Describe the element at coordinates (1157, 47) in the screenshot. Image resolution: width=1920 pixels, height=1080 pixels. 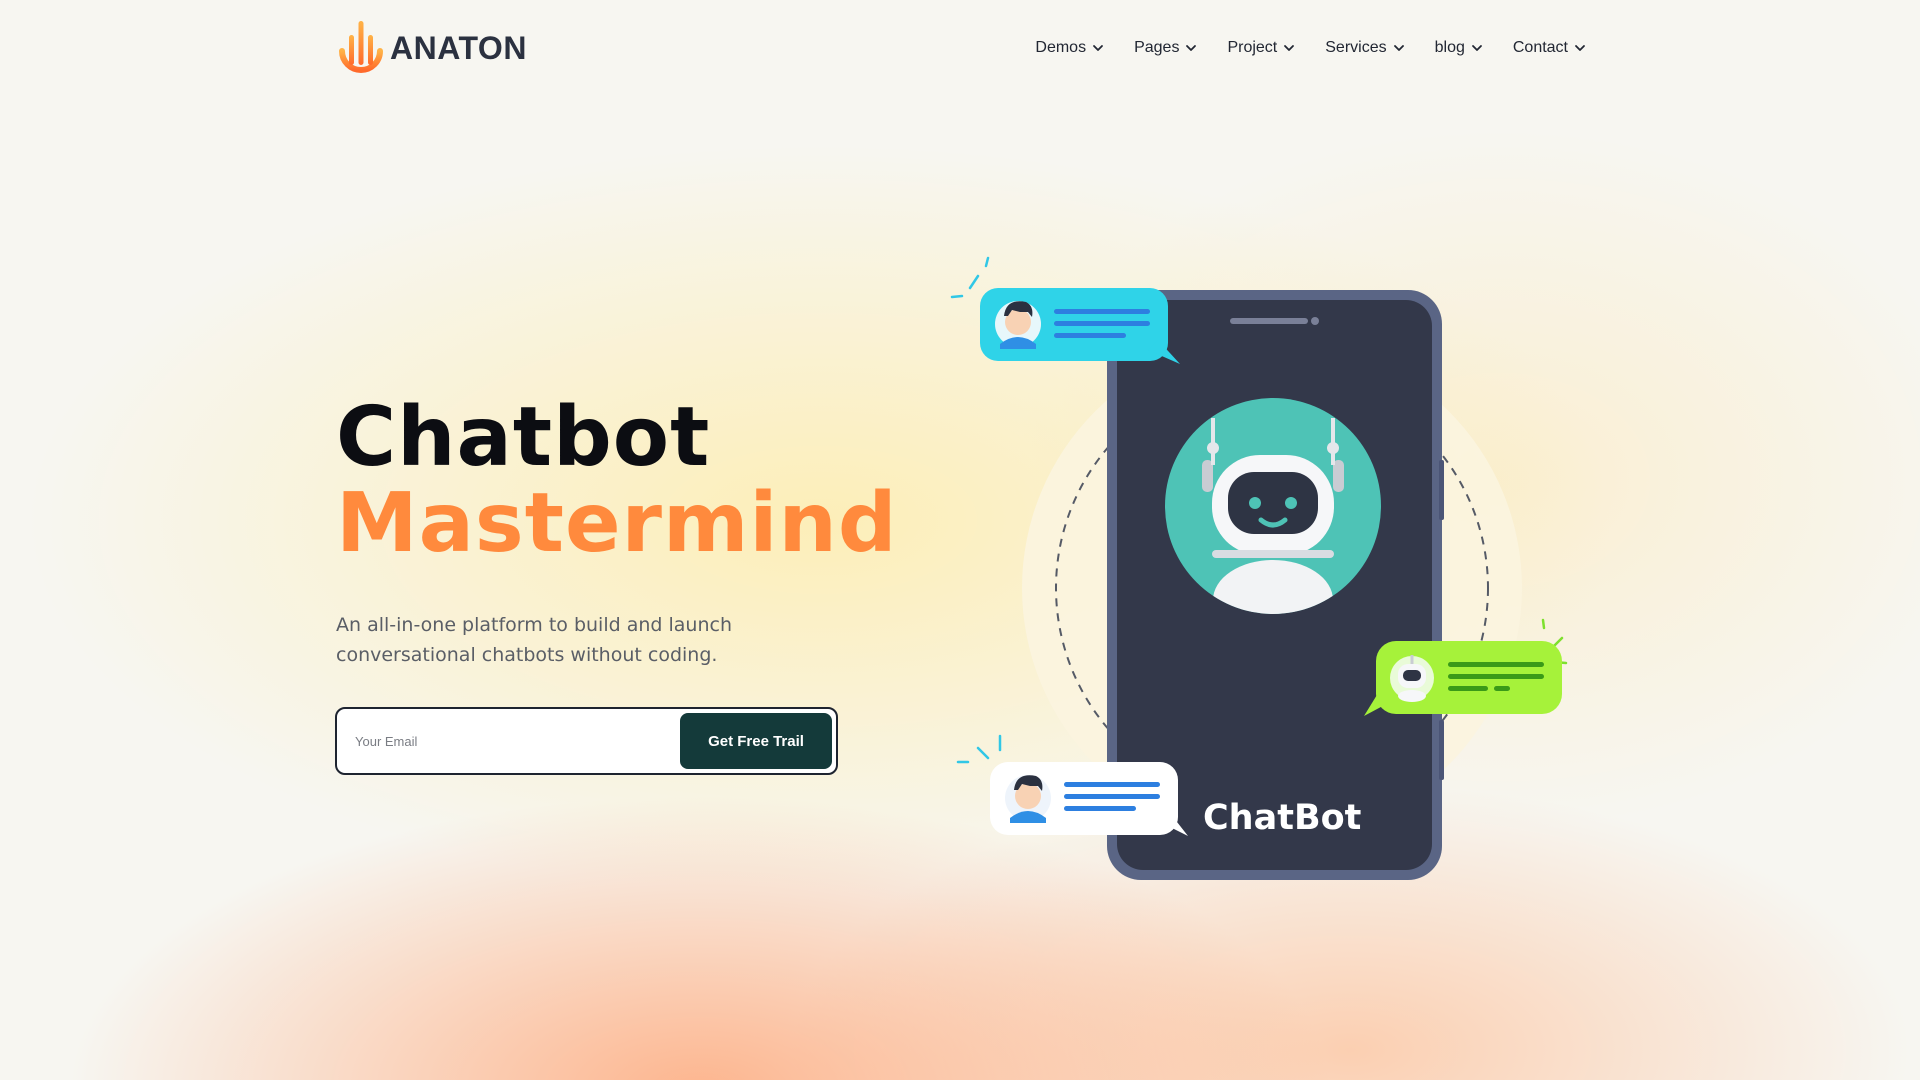
I see `nav-item-label: Pages` at that location.